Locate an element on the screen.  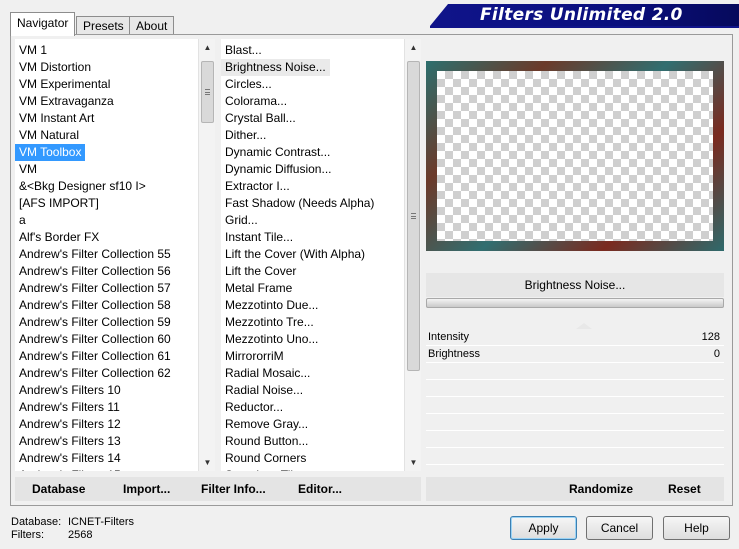
filters-count-value: 2568 is located at coordinates (80, 535).